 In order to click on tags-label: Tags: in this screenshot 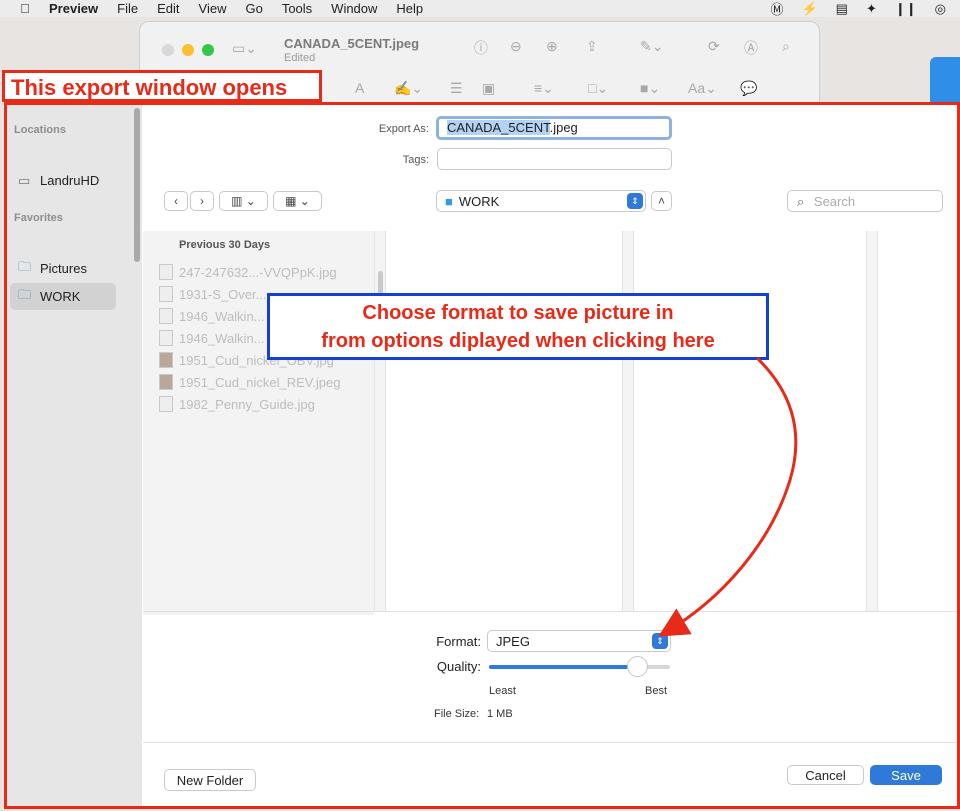, I will do `click(415, 160)`.